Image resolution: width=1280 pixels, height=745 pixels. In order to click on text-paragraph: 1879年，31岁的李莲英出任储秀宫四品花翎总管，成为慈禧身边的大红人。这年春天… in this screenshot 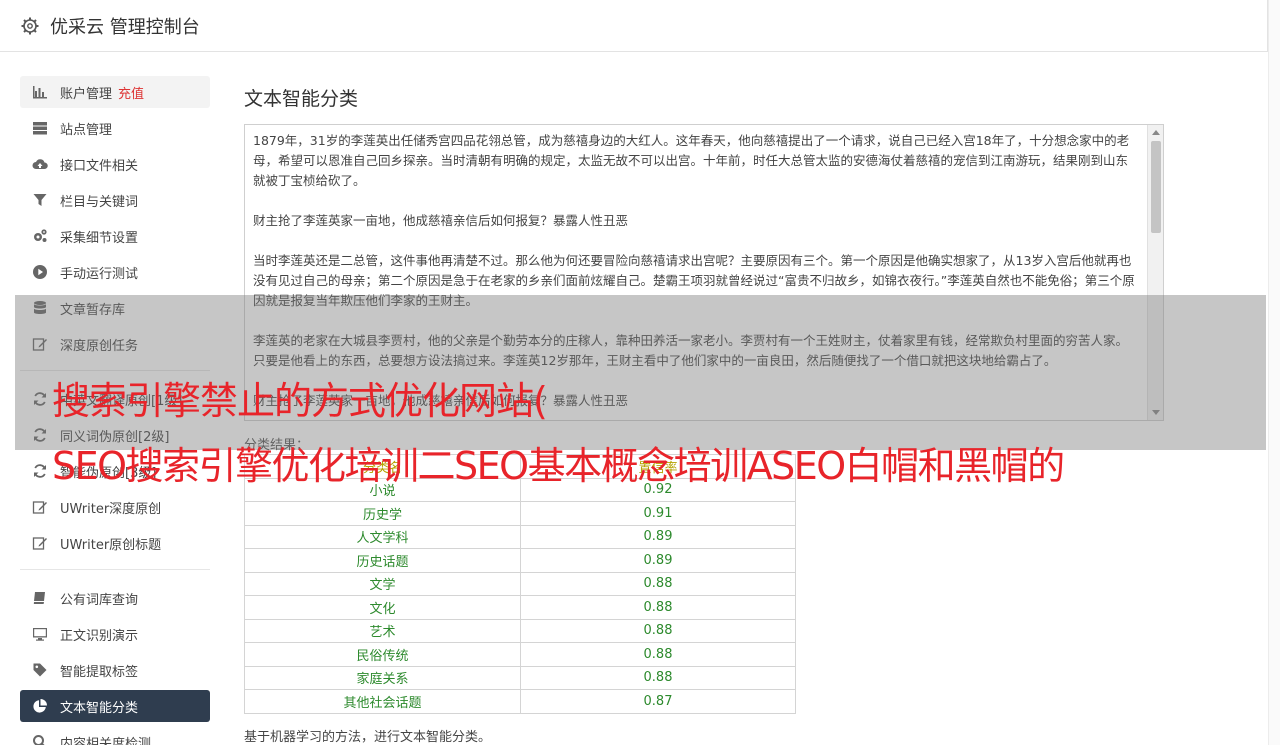, I will do `click(691, 160)`.